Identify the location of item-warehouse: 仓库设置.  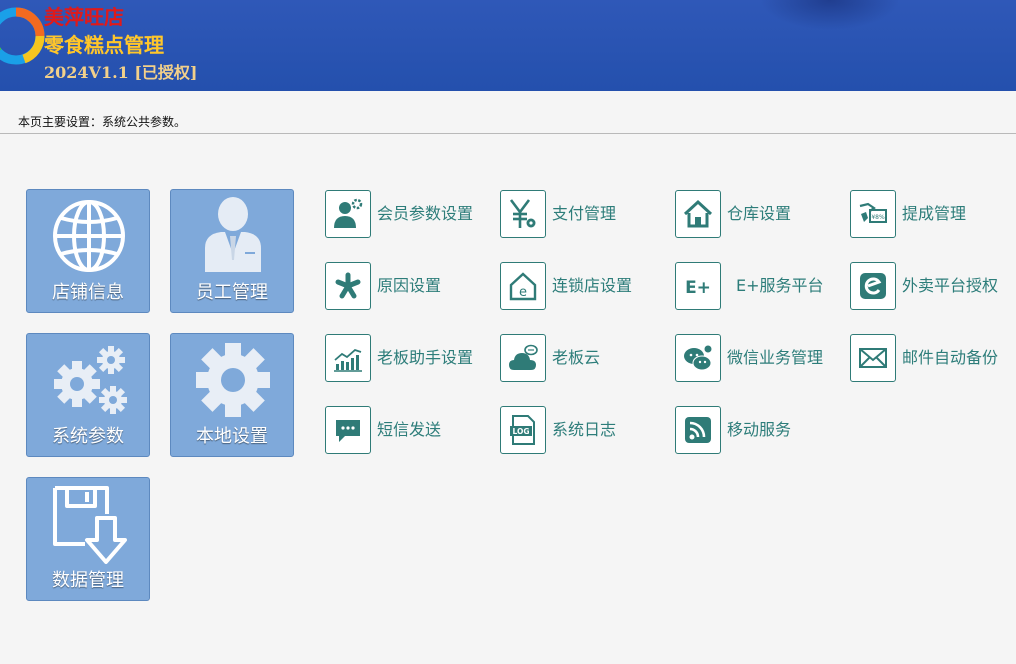
(759, 215).